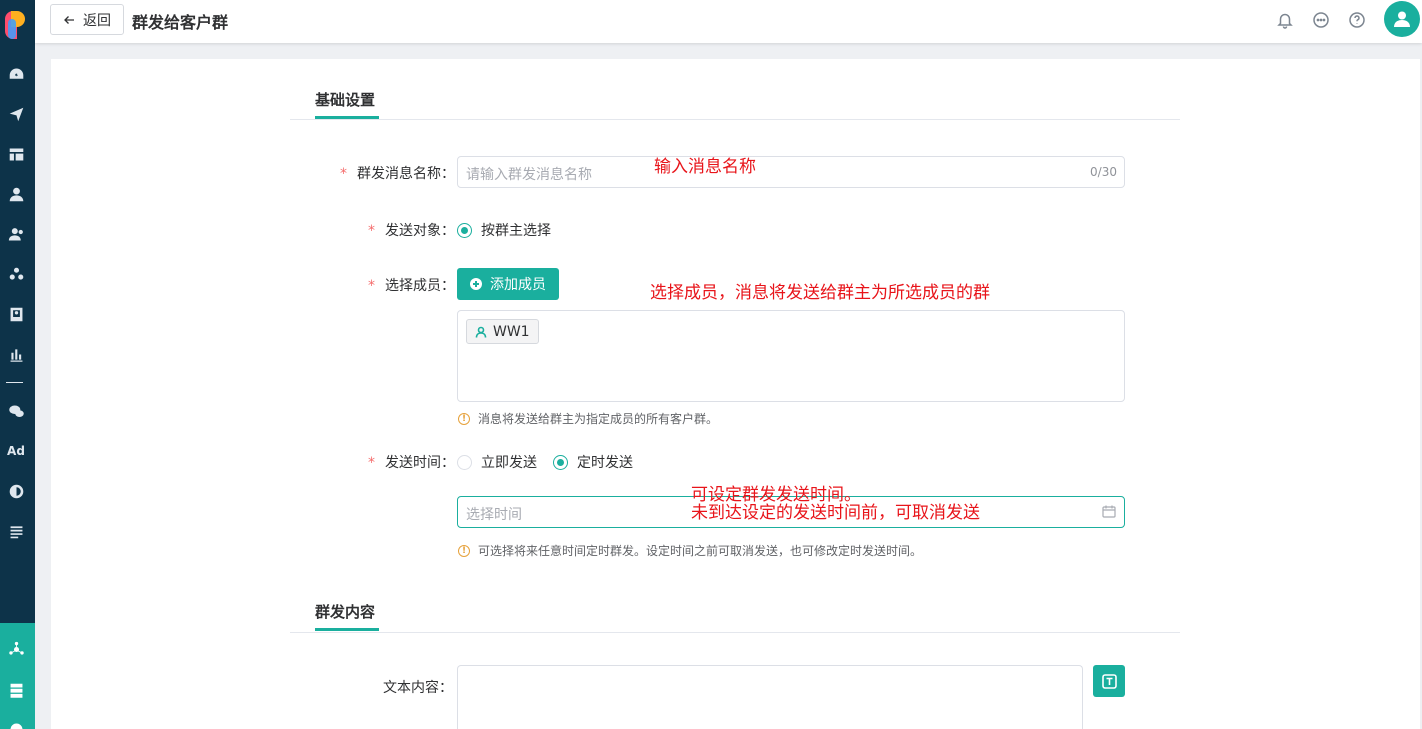 This screenshot has height=729, width=1422. I want to click on add-member-button: 添加成员, so click(508, 284).